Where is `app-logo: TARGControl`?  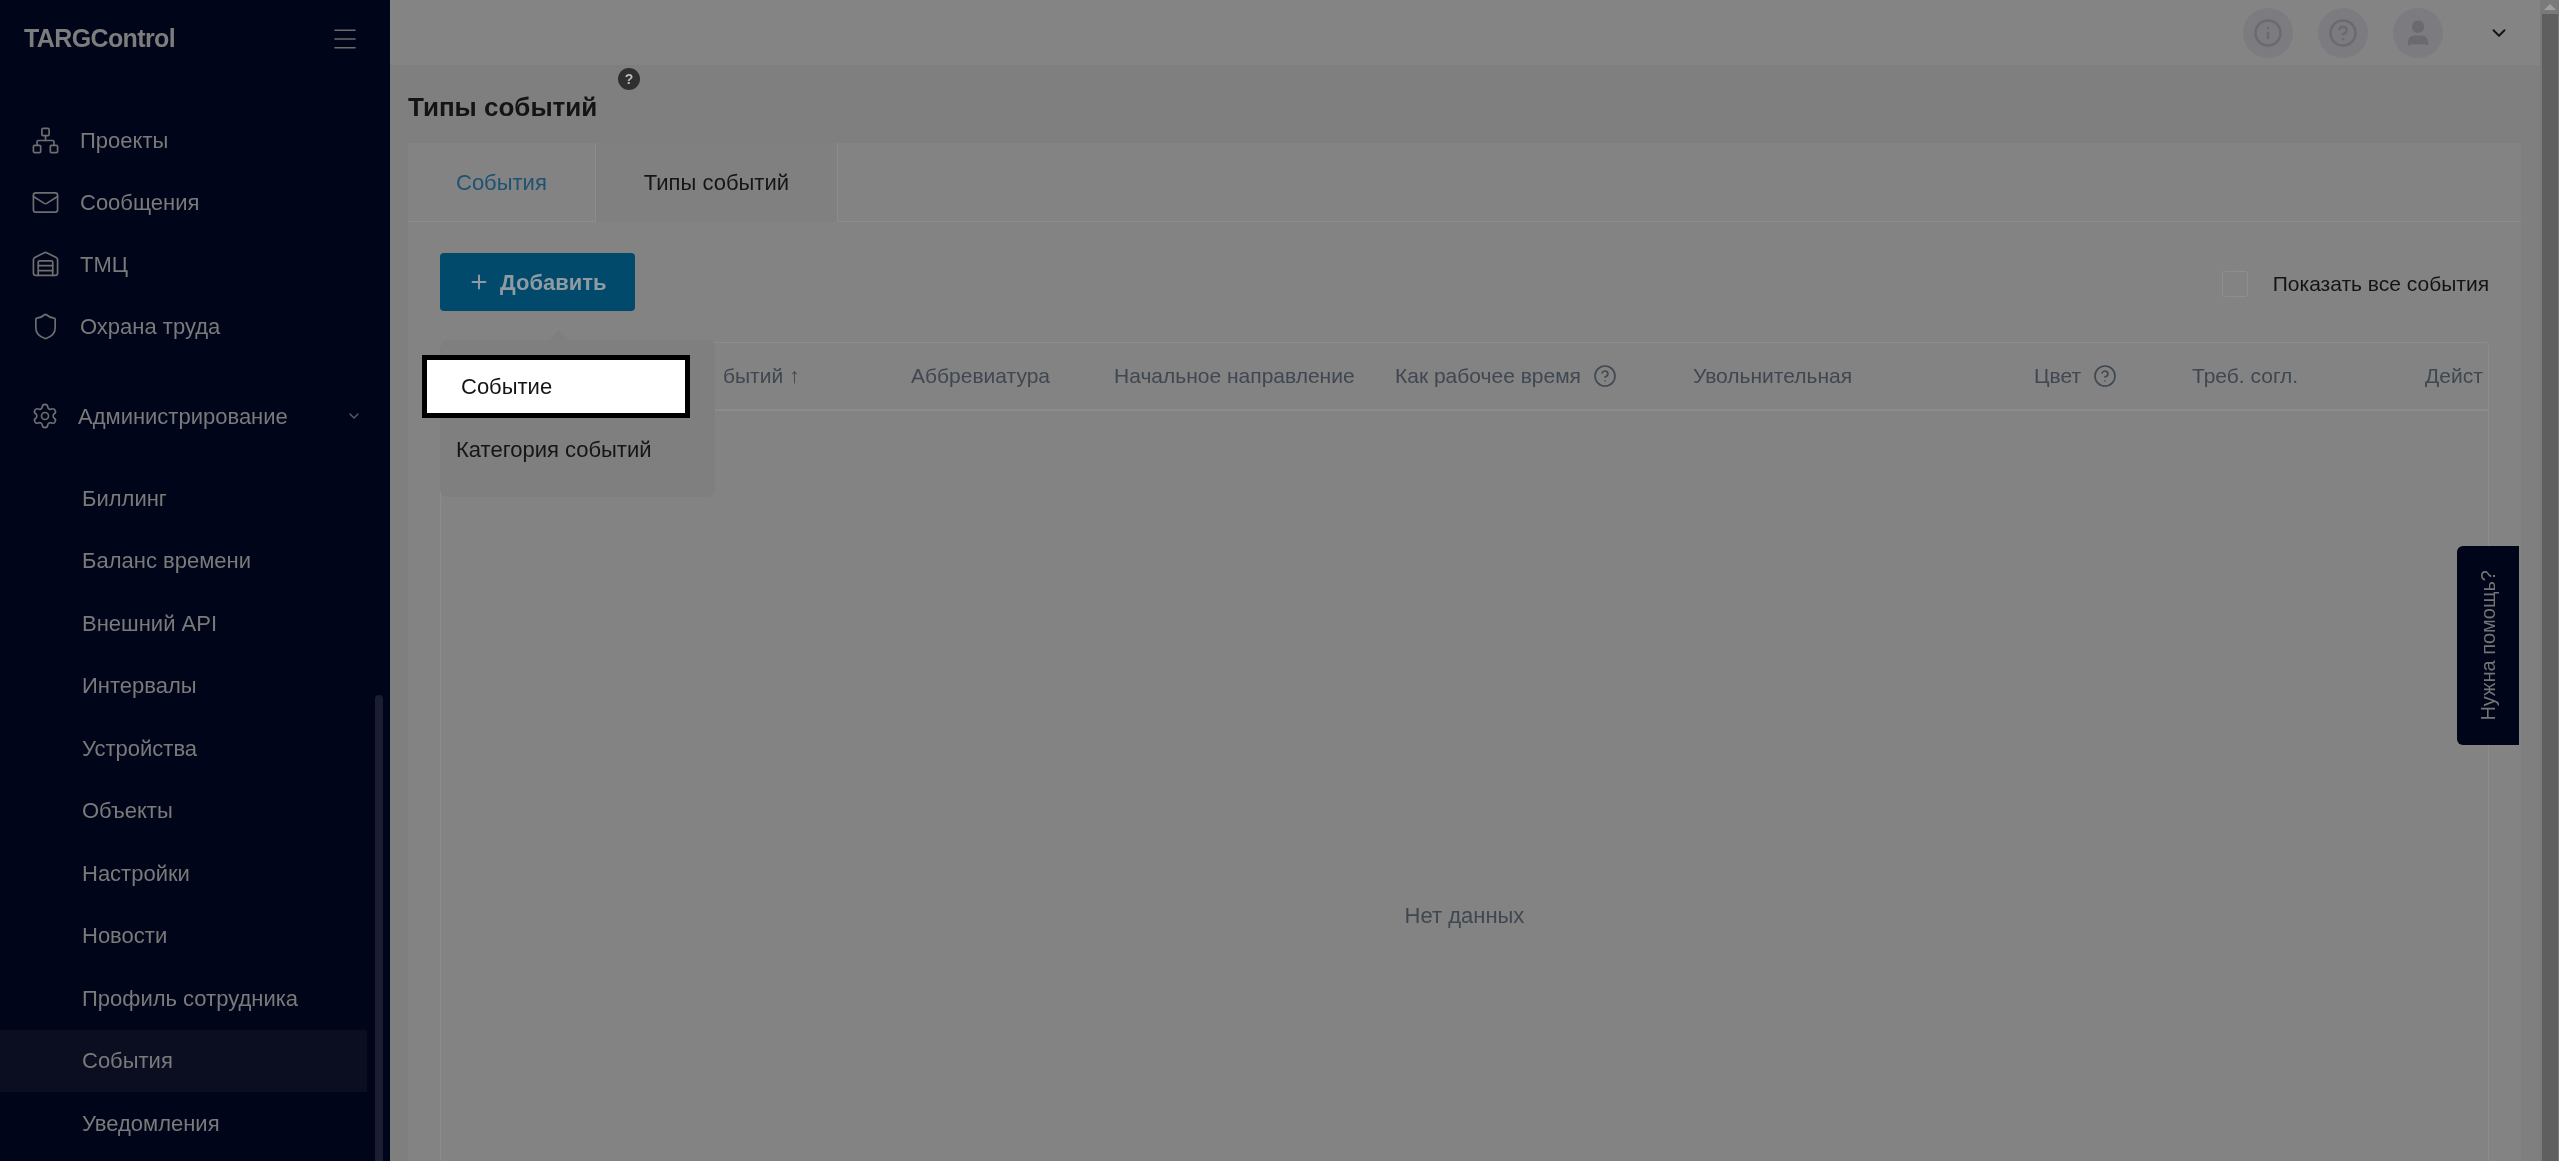
app-logo: TARGControl is located at coordinates (99, 39).